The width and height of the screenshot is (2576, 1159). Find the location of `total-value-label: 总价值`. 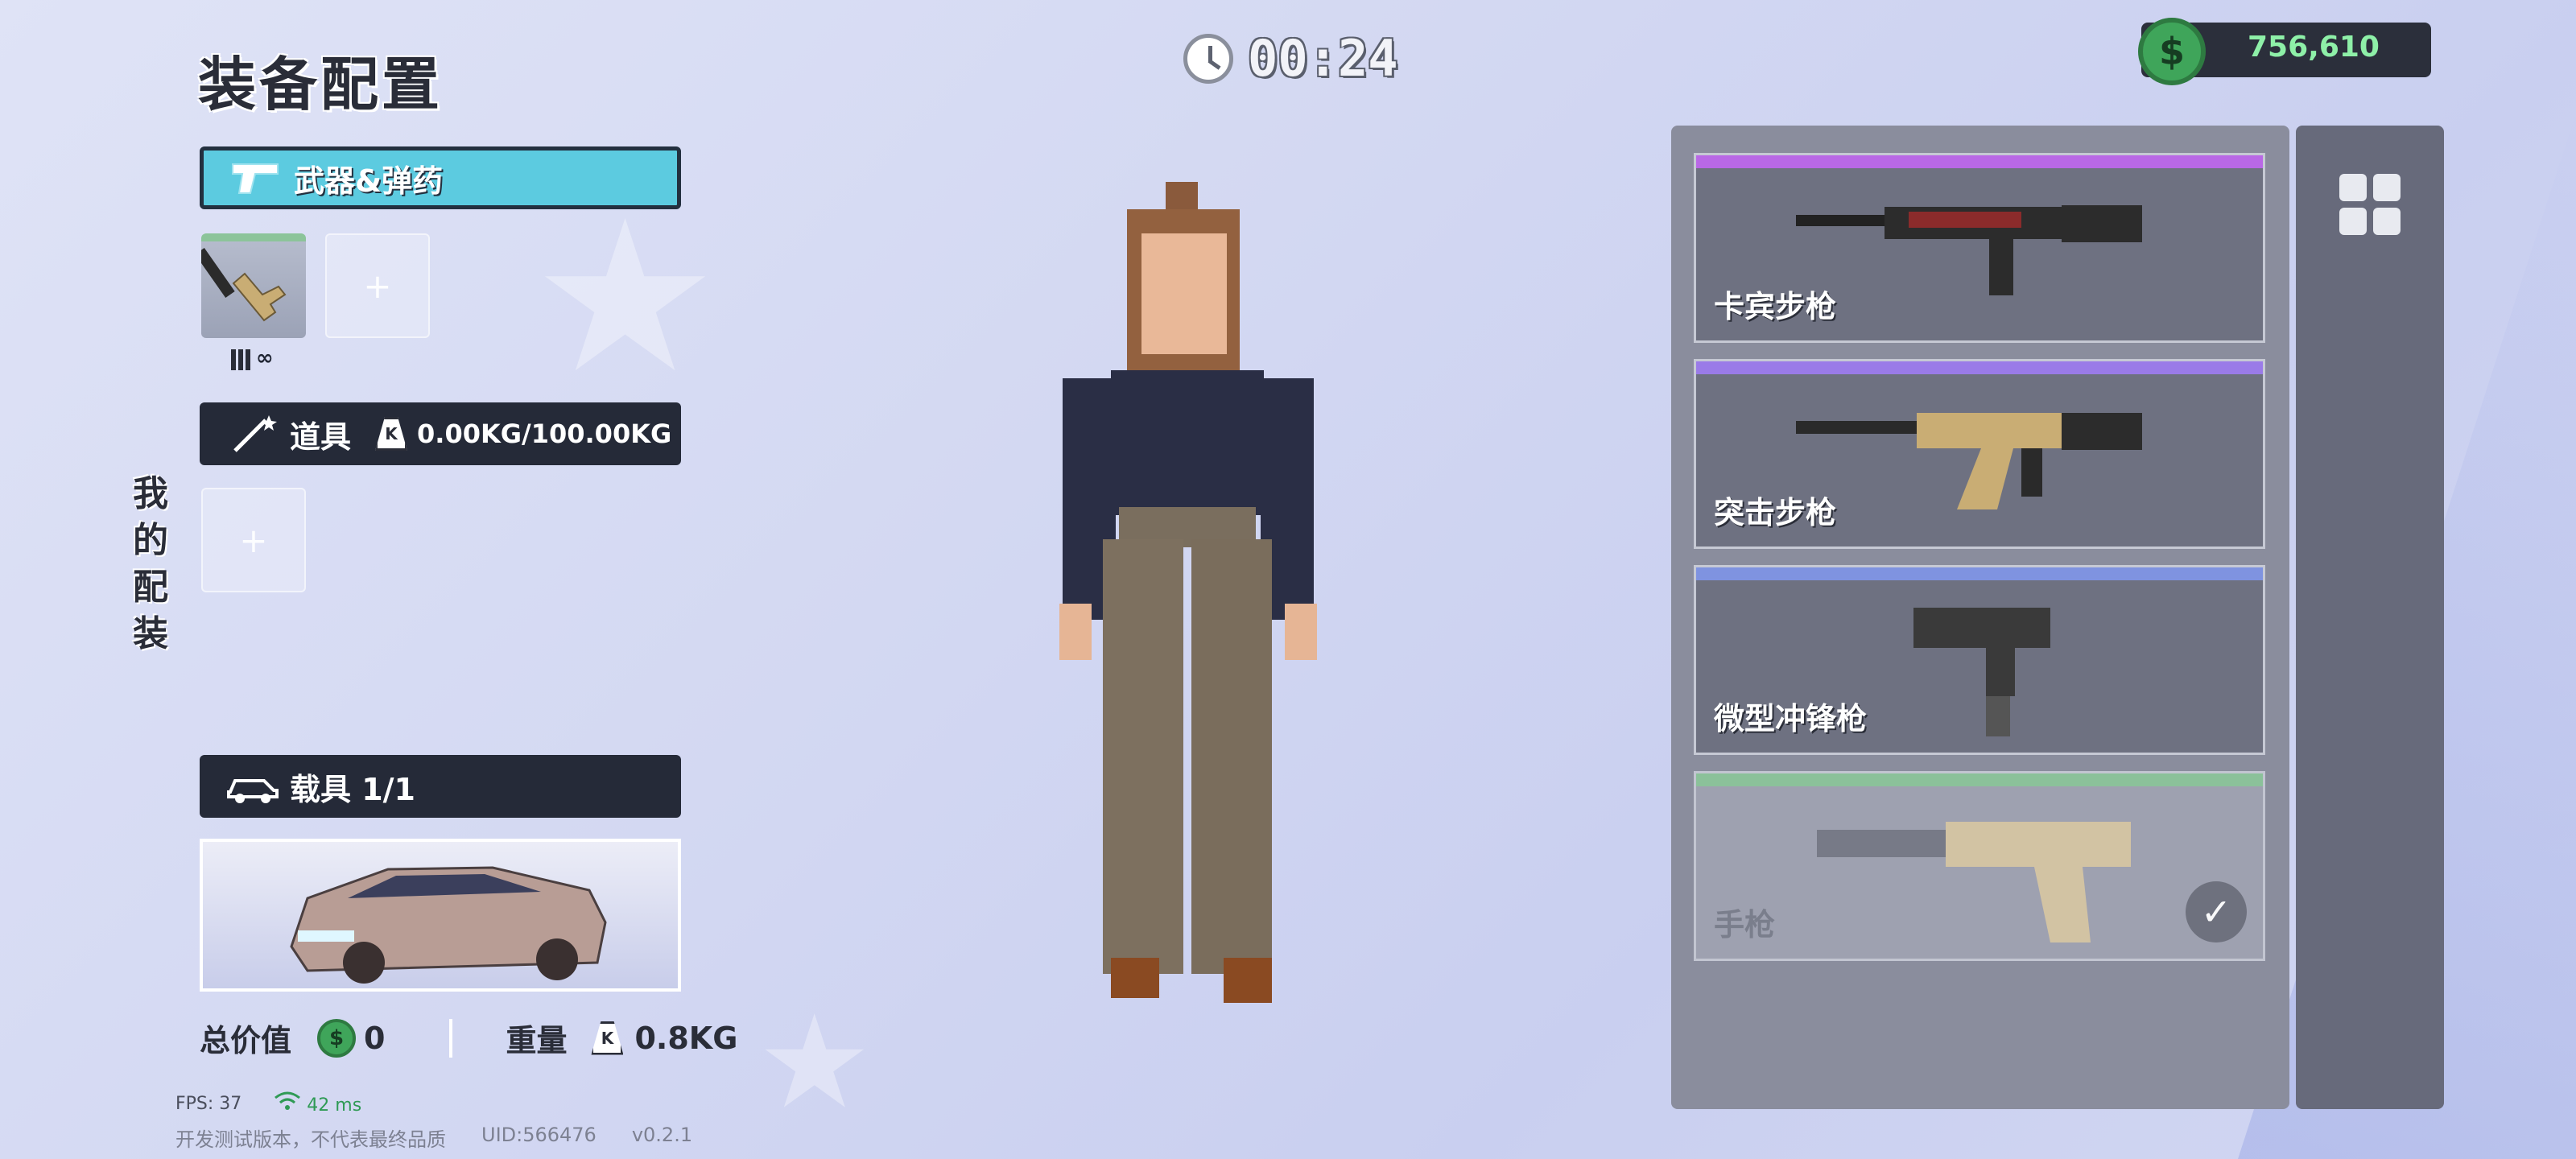

total-value-label: 总价值 is located at coordinates (246, 1040).